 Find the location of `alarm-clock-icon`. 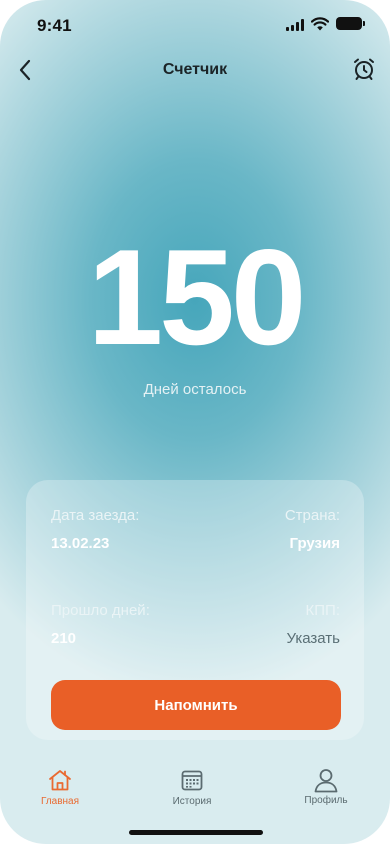

alarm-clock-icon is located at coordinates (364, 69).